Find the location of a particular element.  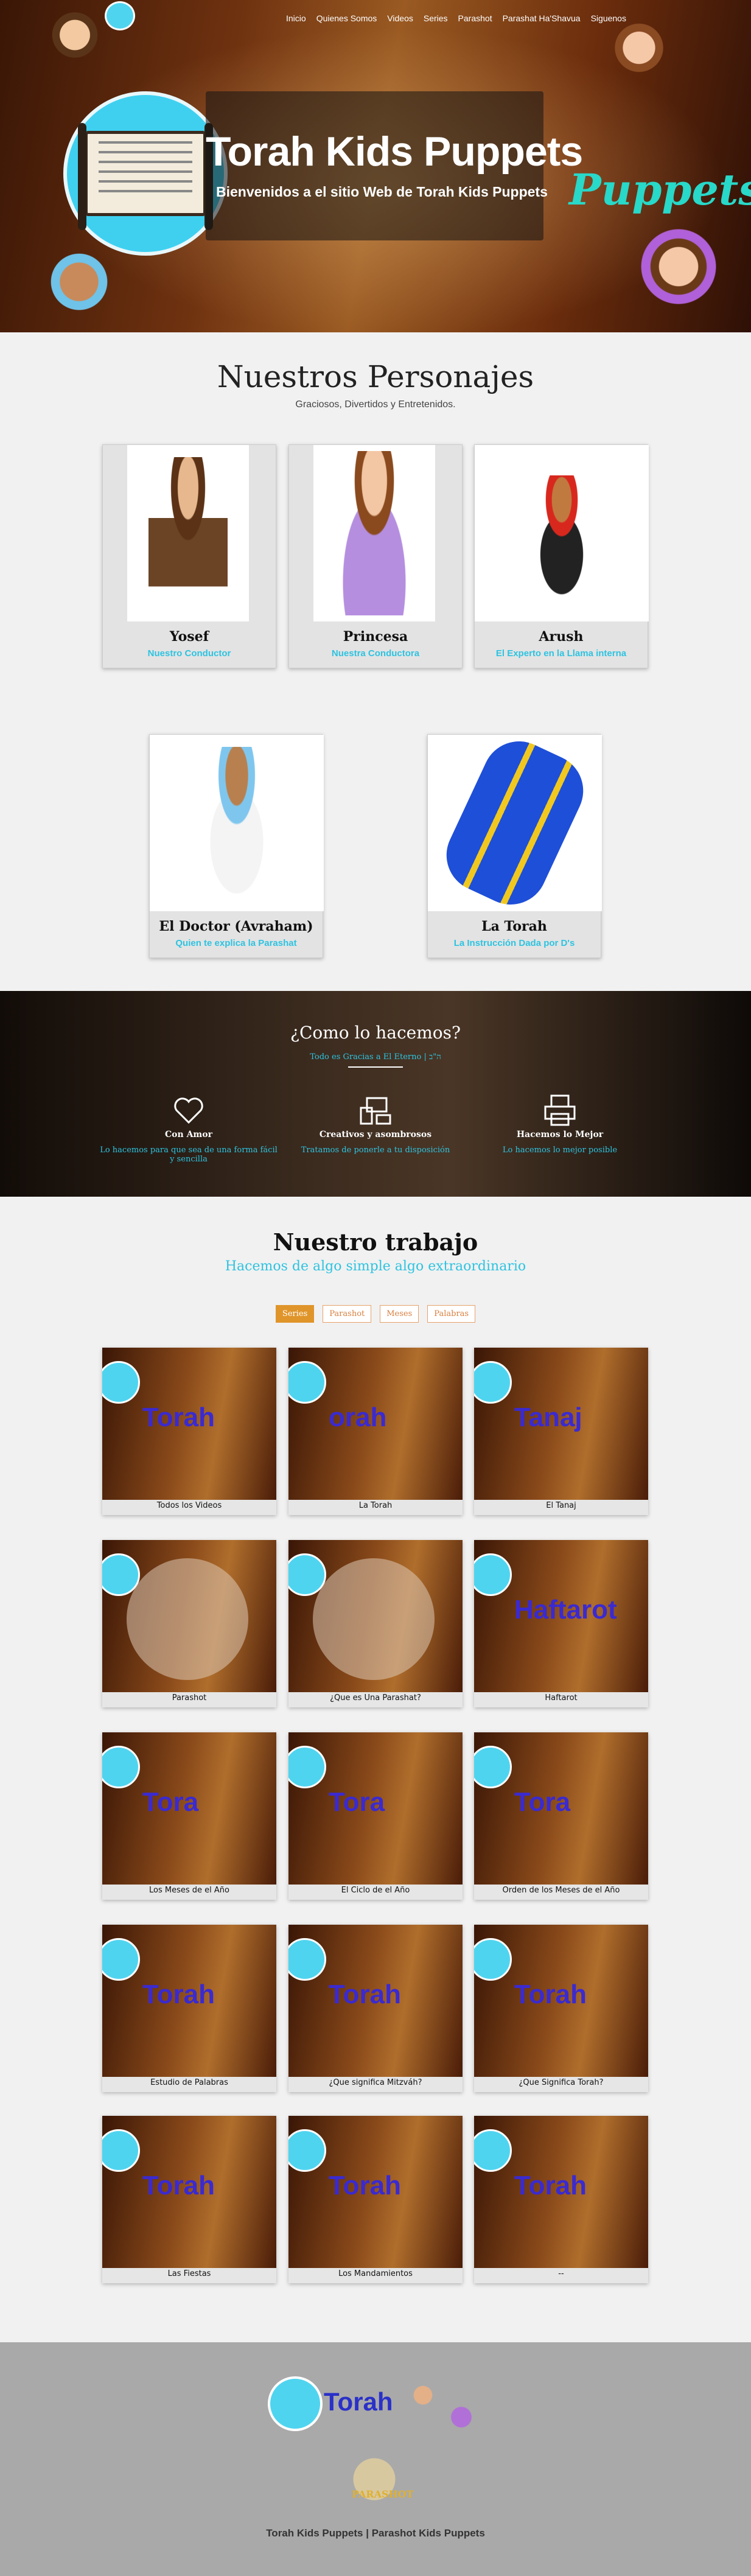

footer-parashot-icon is located at coordinates (374, 2479).